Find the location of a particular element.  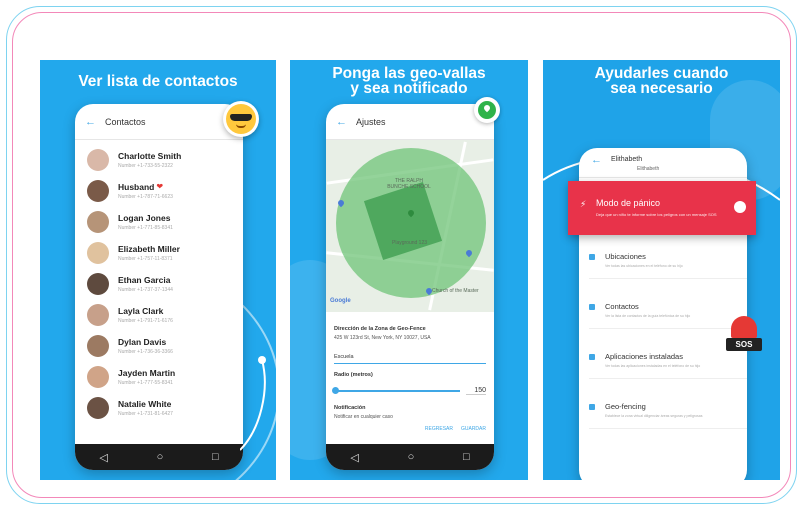

contact-row: Logan Jones Number +1-771-85-8341 is located at coordinates (159, 221).